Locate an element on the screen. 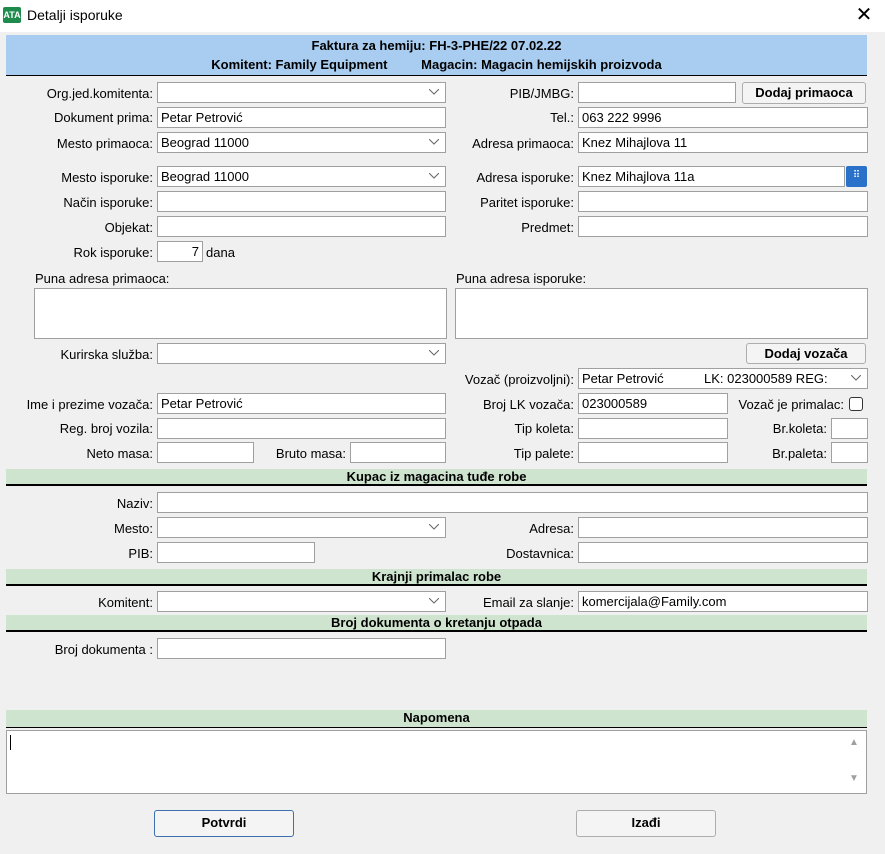 Image resolution: width=885 pixels, height=854 pixels. email-za-slanje-label: Email za slanje: is located at coordinates (528, 602).